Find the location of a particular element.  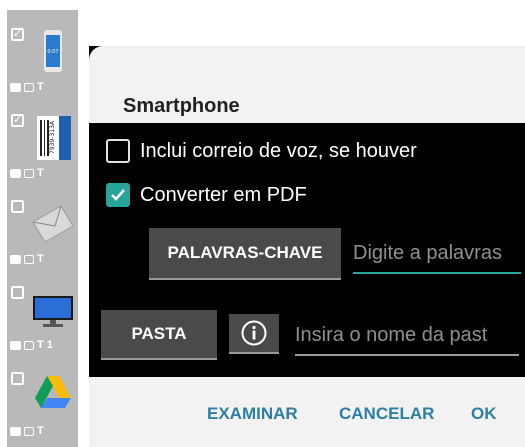

convert-pdf-checkbox is located at coordinates (118, 195).